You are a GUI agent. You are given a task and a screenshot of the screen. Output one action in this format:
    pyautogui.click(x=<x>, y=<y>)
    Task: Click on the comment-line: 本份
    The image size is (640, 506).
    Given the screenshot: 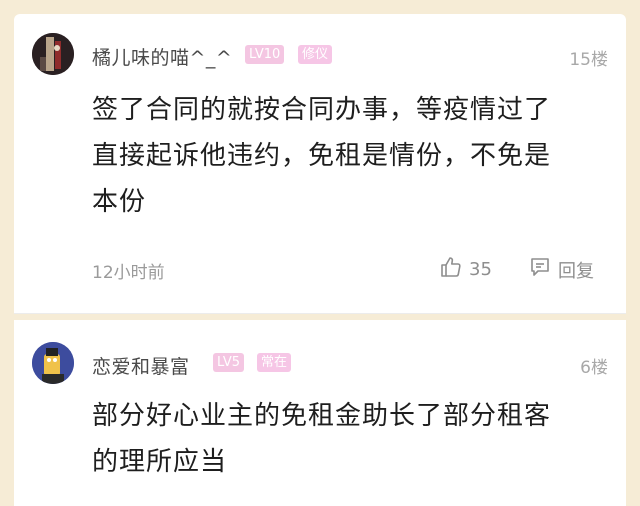 What is the action you would take?
    pyautogui.click(x=119, y=202)
    